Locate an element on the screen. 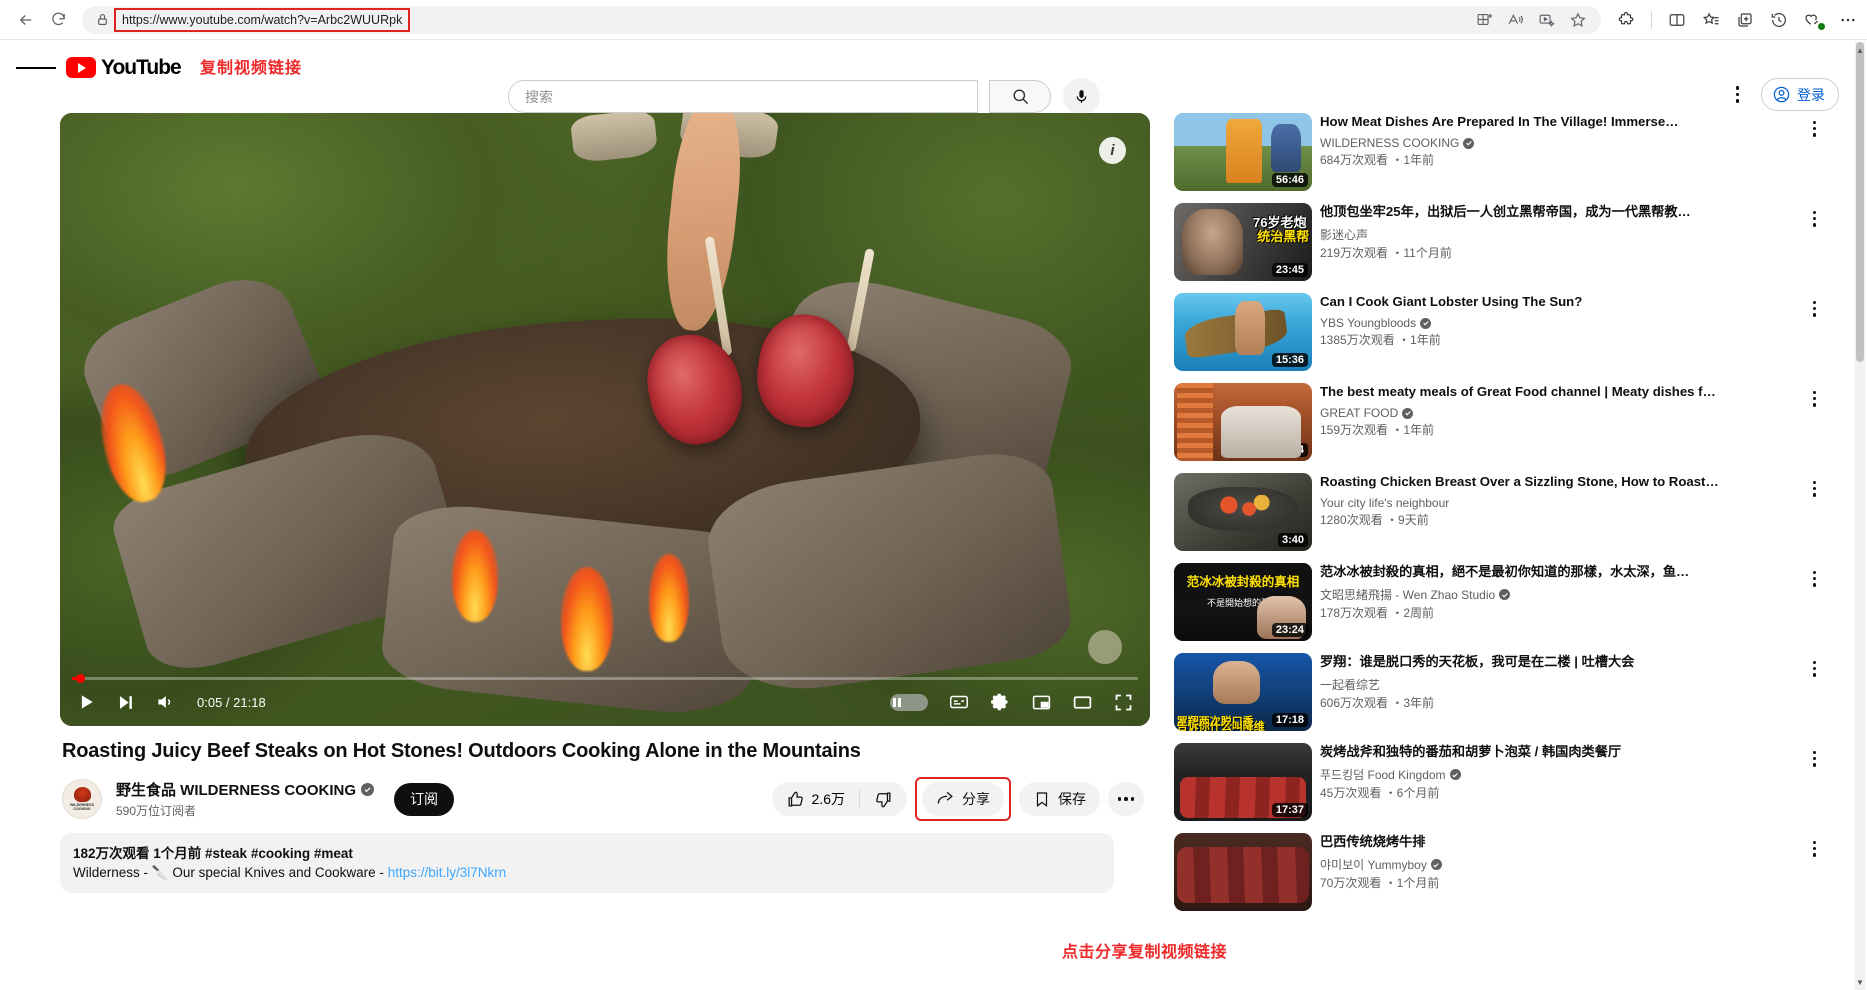 This screenshot has width=1867, height=990. recommendation-thumbnail: 范冰冰被封殺的真相 不是開始想的那樣 23:24 is located at coordinates (1243, 602).